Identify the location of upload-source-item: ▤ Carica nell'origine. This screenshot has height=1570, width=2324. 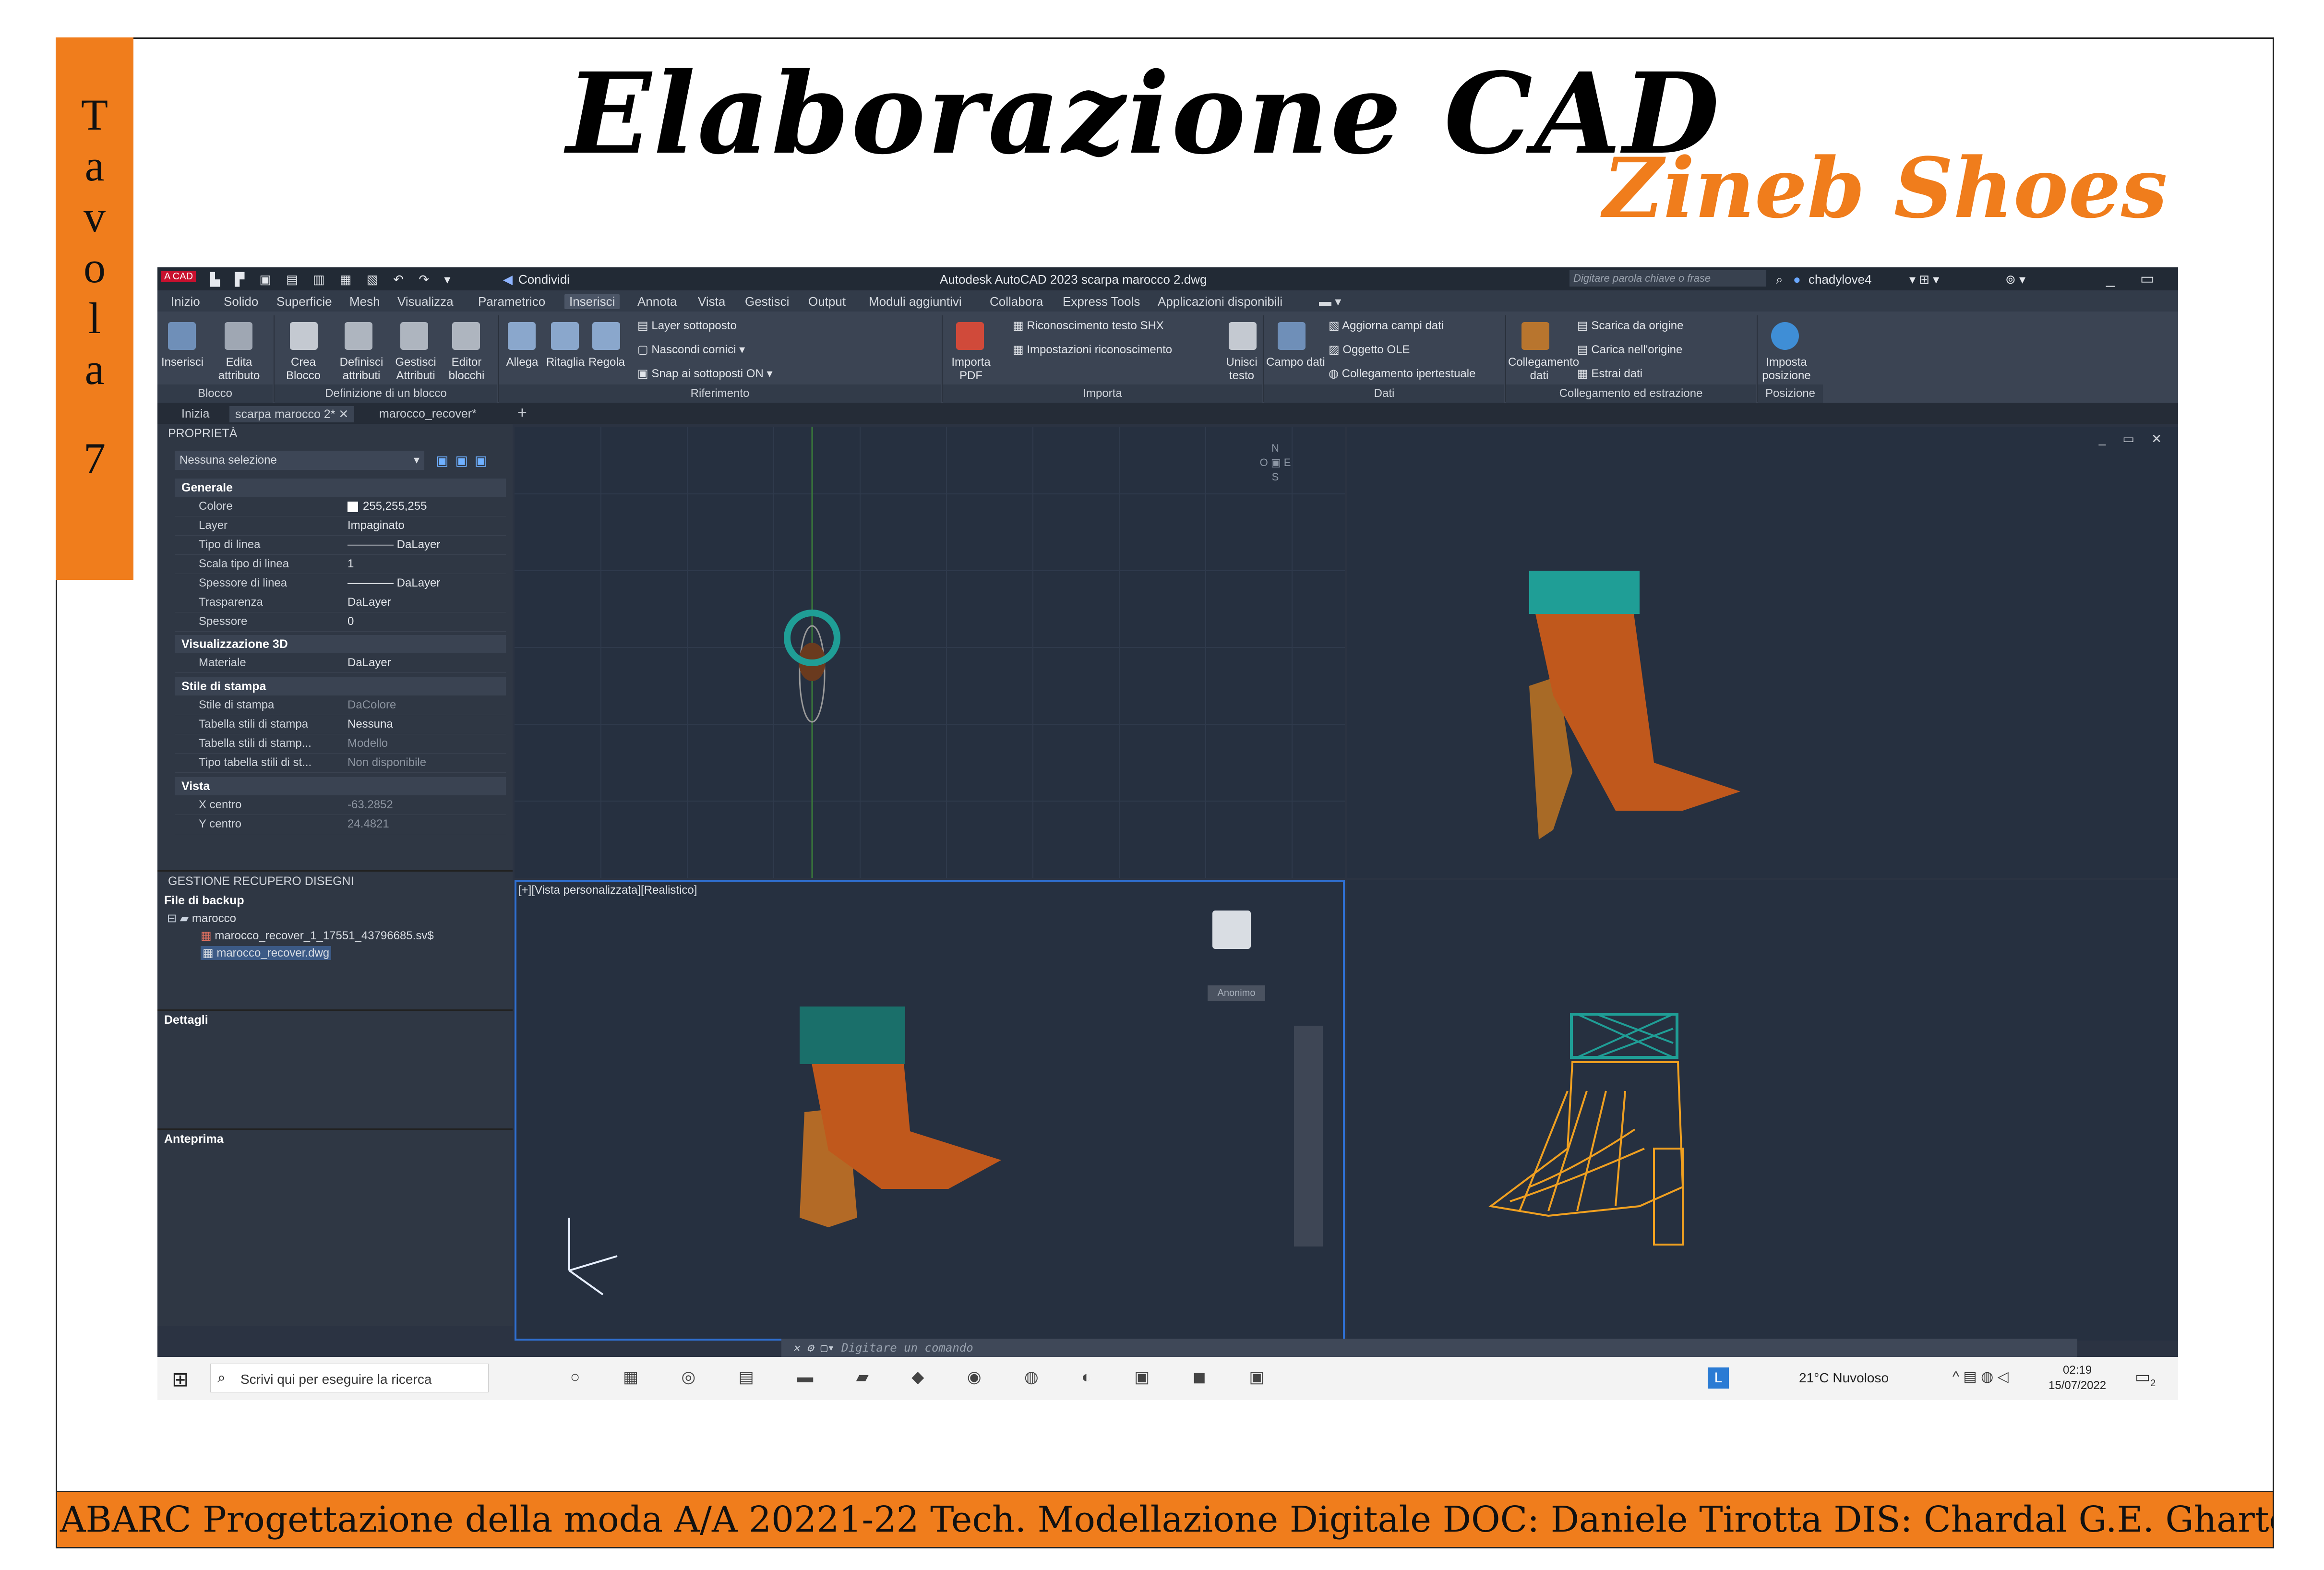
(1629, 350).